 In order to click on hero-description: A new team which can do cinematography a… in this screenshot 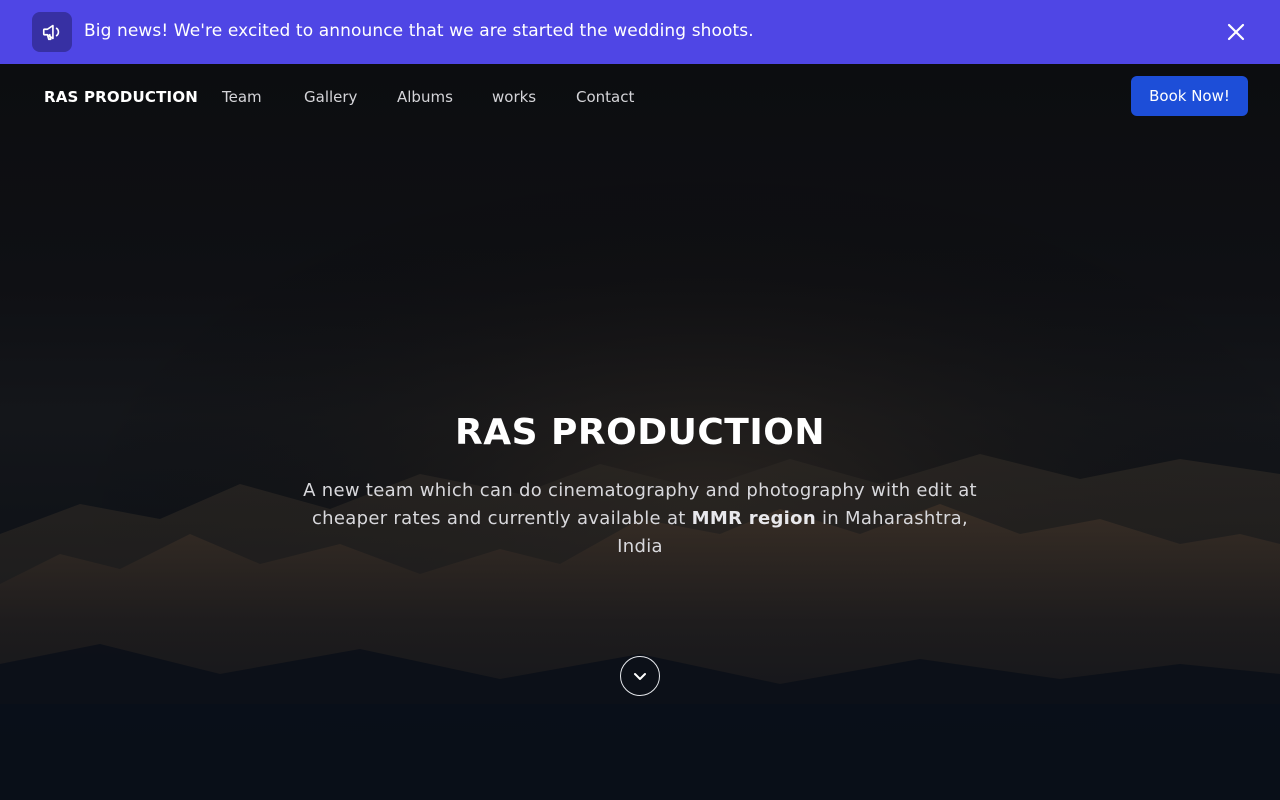, I will do `click(640, 519)`.